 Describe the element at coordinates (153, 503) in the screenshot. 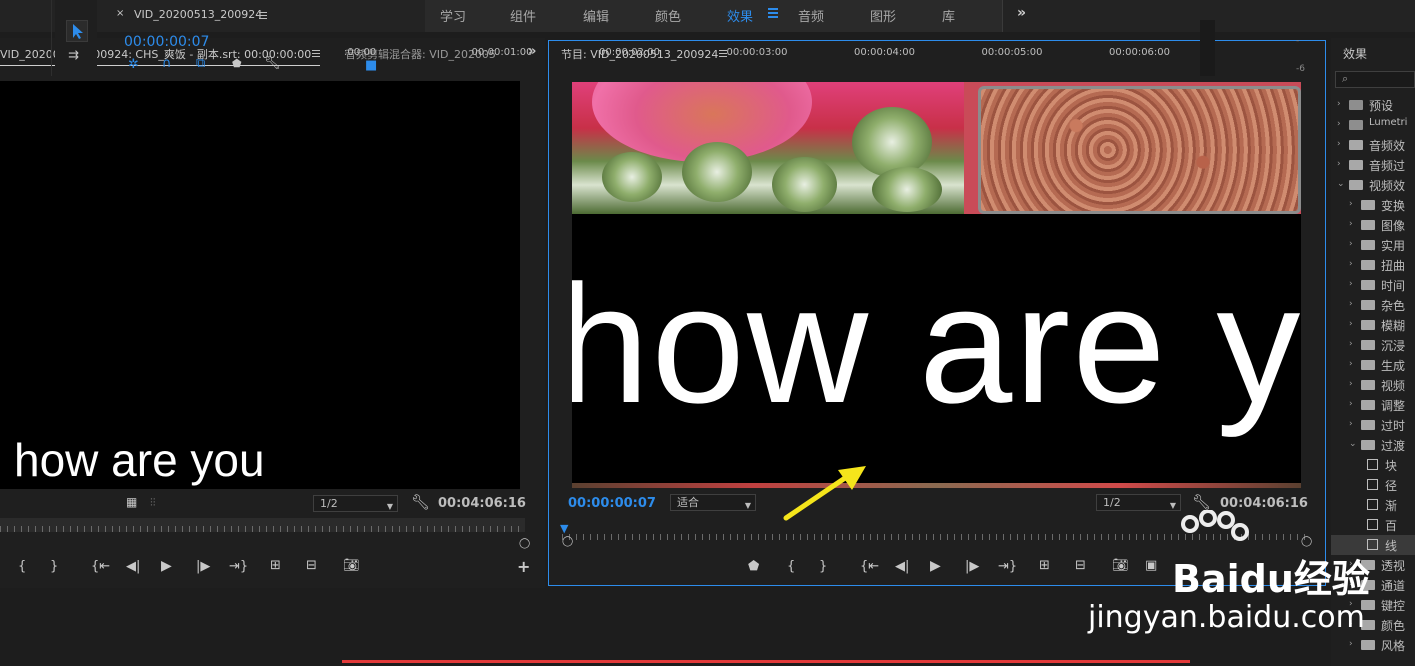

I see `drag-audio-icon: ⫶⫶` at that location.